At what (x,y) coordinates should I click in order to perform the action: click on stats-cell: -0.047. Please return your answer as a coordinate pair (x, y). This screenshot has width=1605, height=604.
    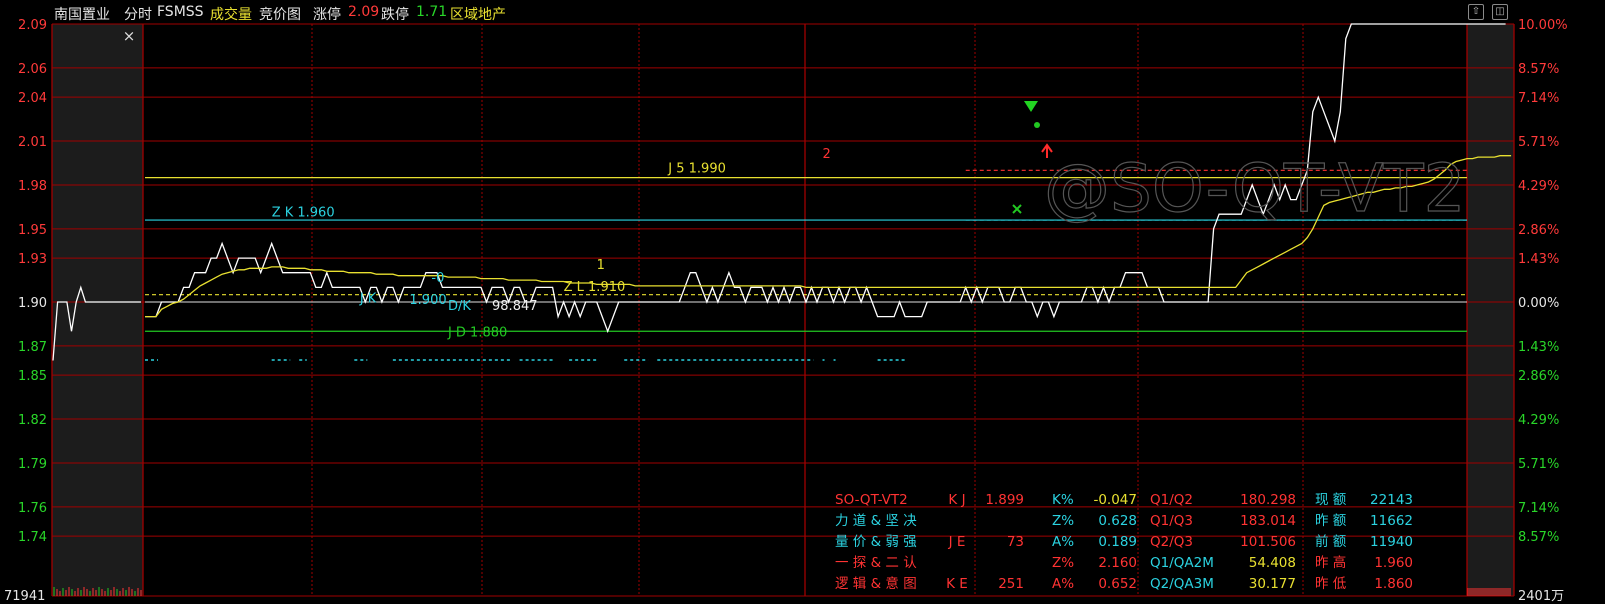
    Looking at the image, I should click on (1115, 500).